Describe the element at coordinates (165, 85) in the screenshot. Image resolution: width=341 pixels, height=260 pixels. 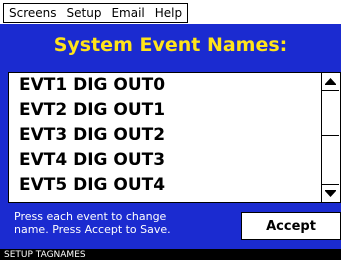
I see `list-item-evt1: EVT1 DIG OUT0` at that location.